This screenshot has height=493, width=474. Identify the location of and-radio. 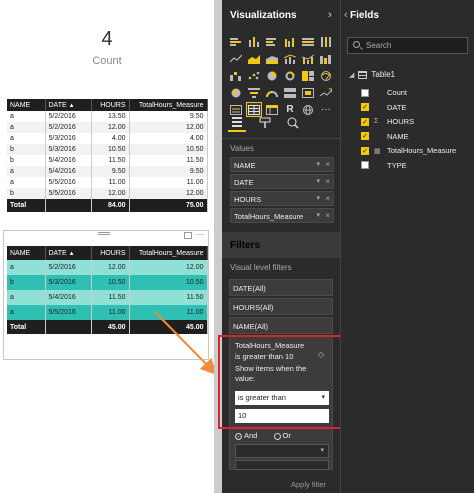
(238, 436).